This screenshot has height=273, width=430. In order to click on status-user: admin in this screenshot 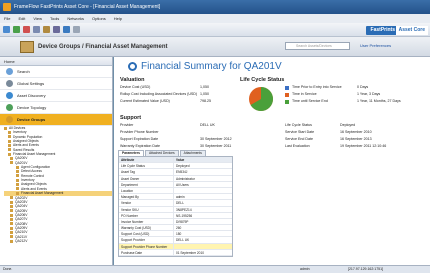, I will do `click(305, 269)`.